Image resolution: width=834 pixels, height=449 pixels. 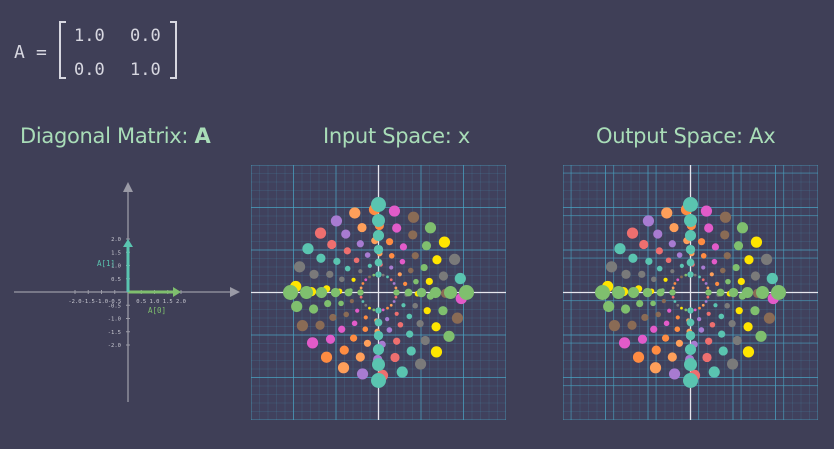 What do you see at coordinates (41, 52) in the screenshot?
I see `matrix-equals: =` at bounding box center [41, 52].